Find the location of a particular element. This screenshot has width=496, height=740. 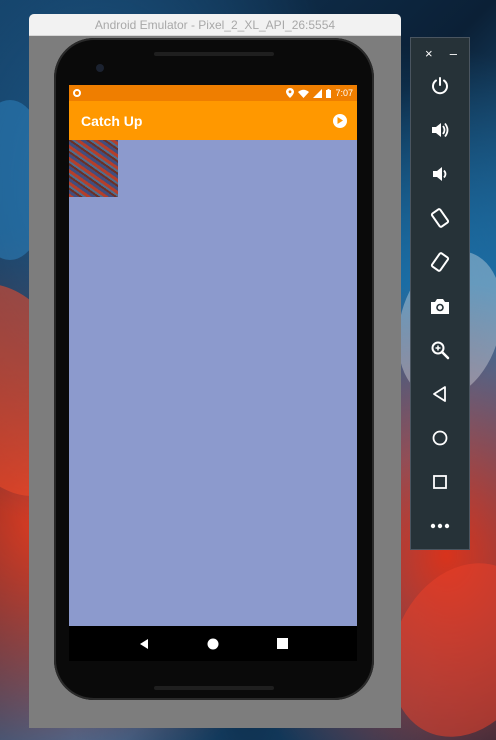

app-bar: Catch Up is located at coordinates (213, 120).